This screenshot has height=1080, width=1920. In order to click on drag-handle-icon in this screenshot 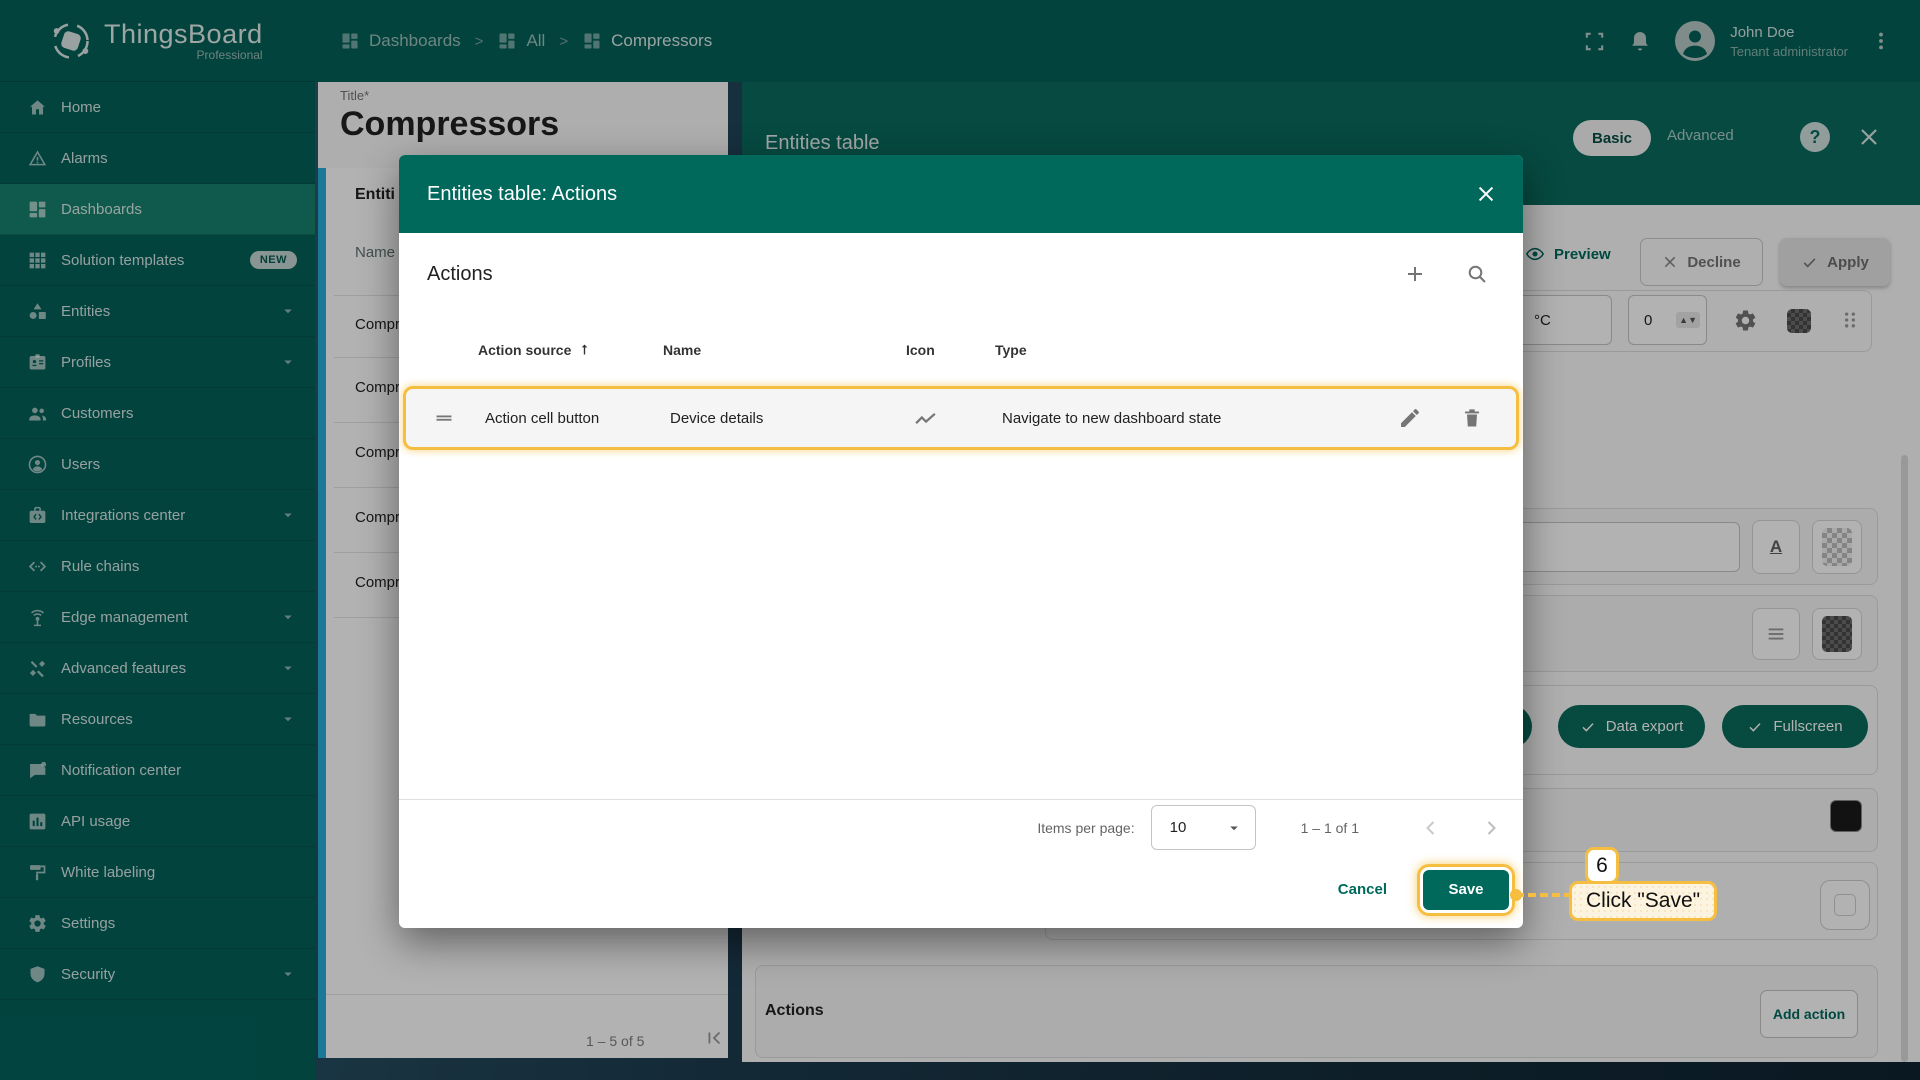, I will do `click(459, 418)`.